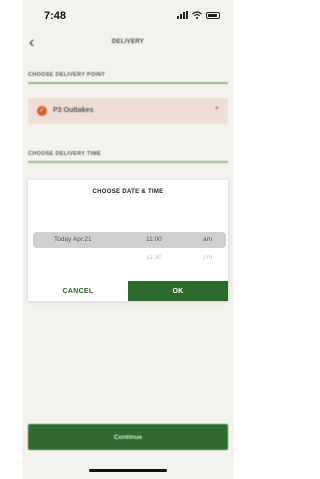  What do you see at coordinates (182, 15) in the screenshot?
I see `cellular-signal-icon` at bounding box center [182, 15].